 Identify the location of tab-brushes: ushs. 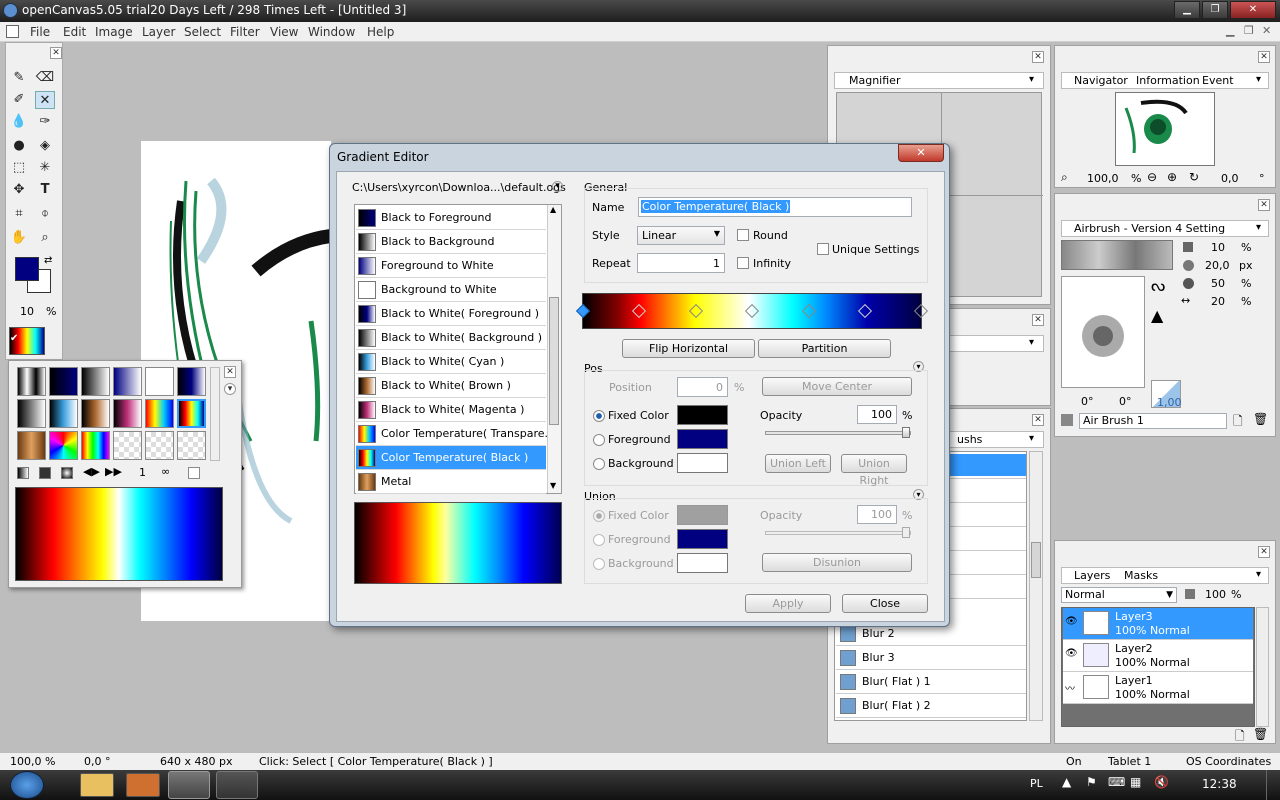
(969, 439).